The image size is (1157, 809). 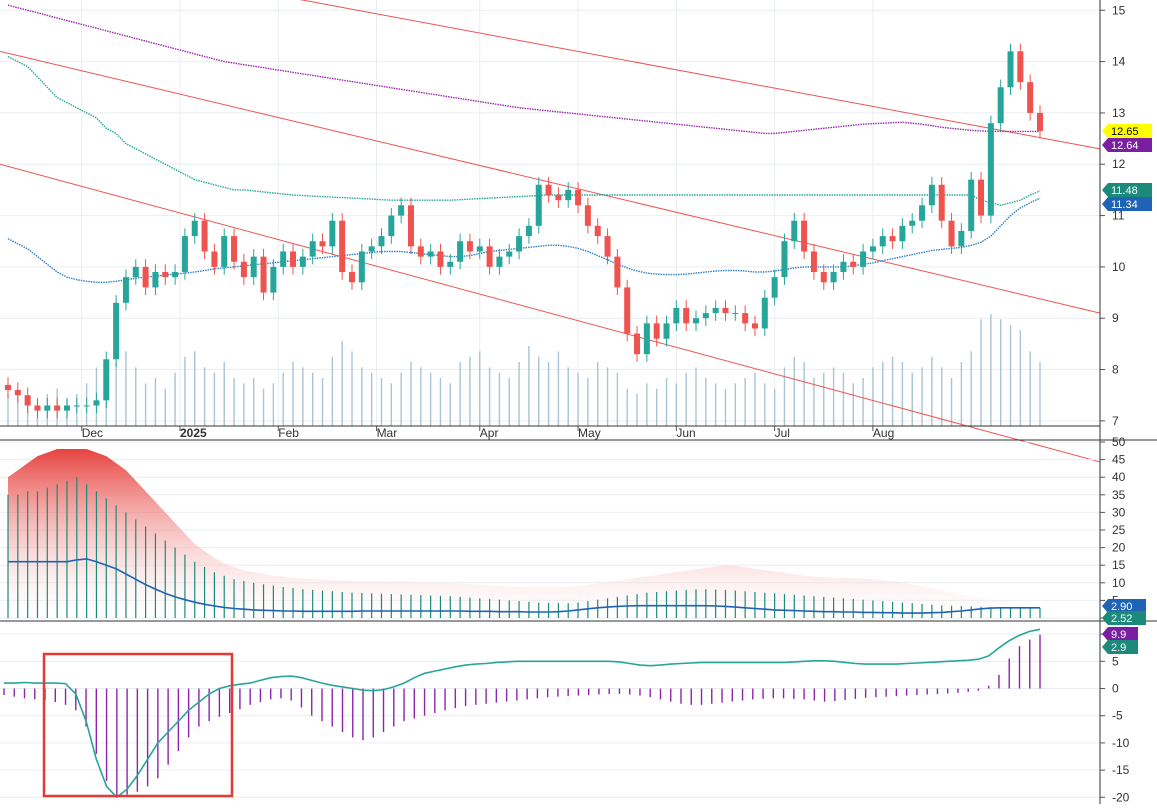 I want to click on ind1-y-tick-label: 20, so click(x=1119, y=548).